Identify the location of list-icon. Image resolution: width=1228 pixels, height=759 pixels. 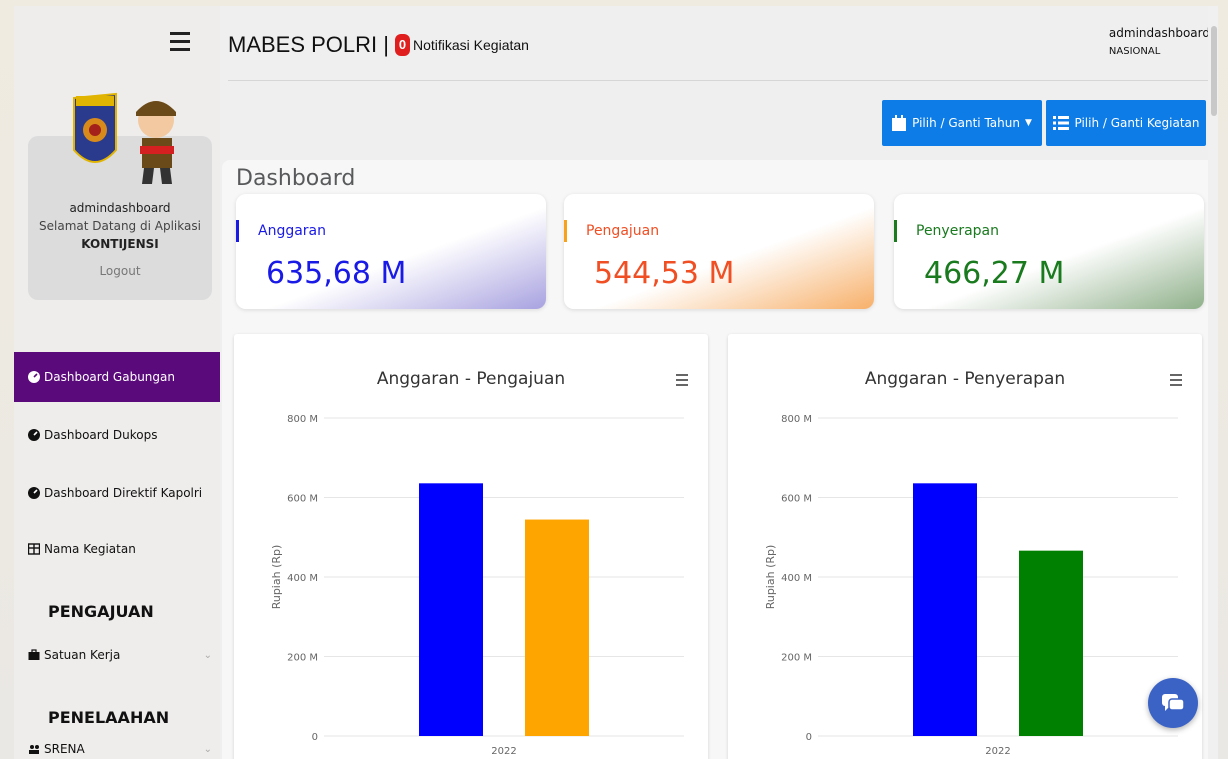
(1060, 123).